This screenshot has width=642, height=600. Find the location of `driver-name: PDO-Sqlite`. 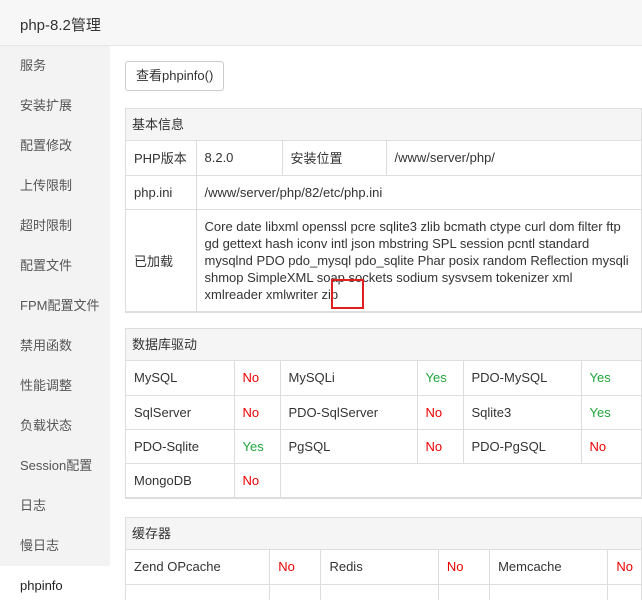

driver-name: PDO-Sqlite is located at coordinates (180, 446).